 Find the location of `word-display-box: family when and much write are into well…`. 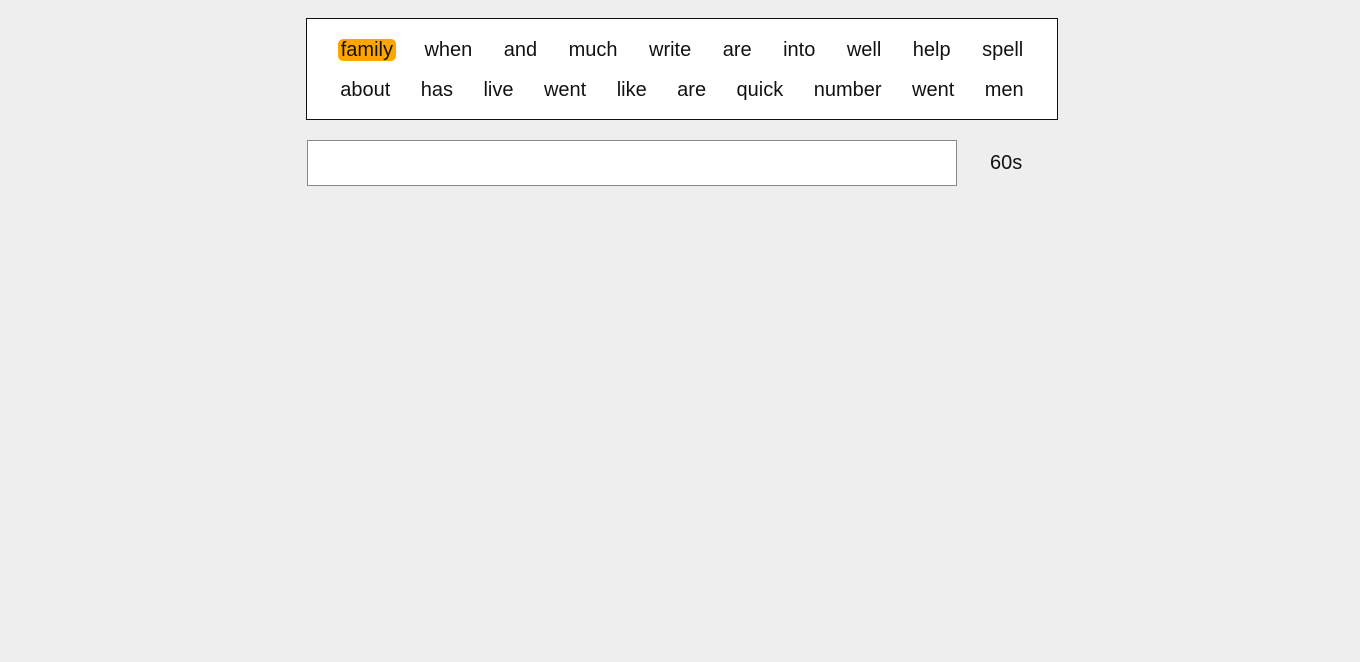

word-display-box: family when and much write are into well… is located at coordinates (682, 69).